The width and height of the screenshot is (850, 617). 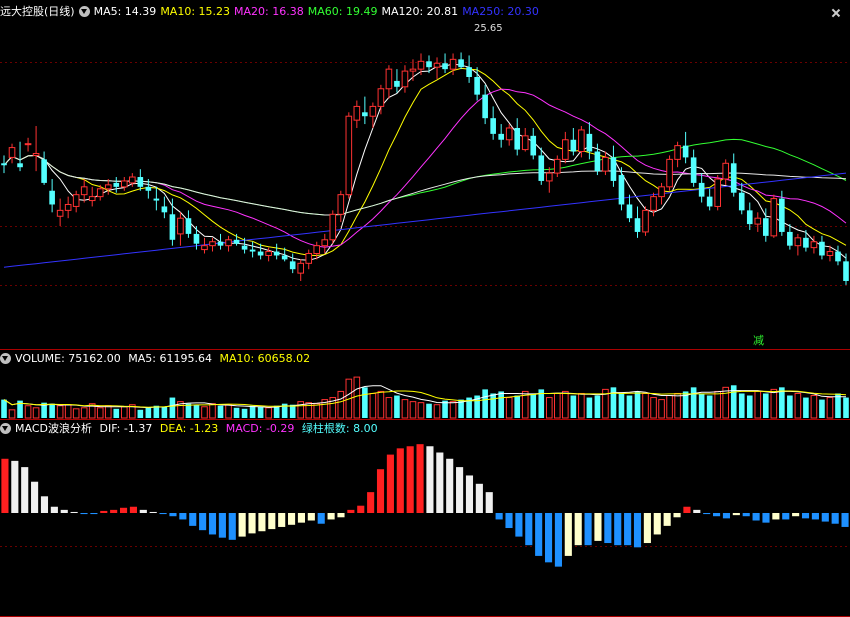 What do you see at coordinates (265, 358) in the screenshot?
I see `volume-ma10: MA10: 60658.02` at bounding box center [265, 358].